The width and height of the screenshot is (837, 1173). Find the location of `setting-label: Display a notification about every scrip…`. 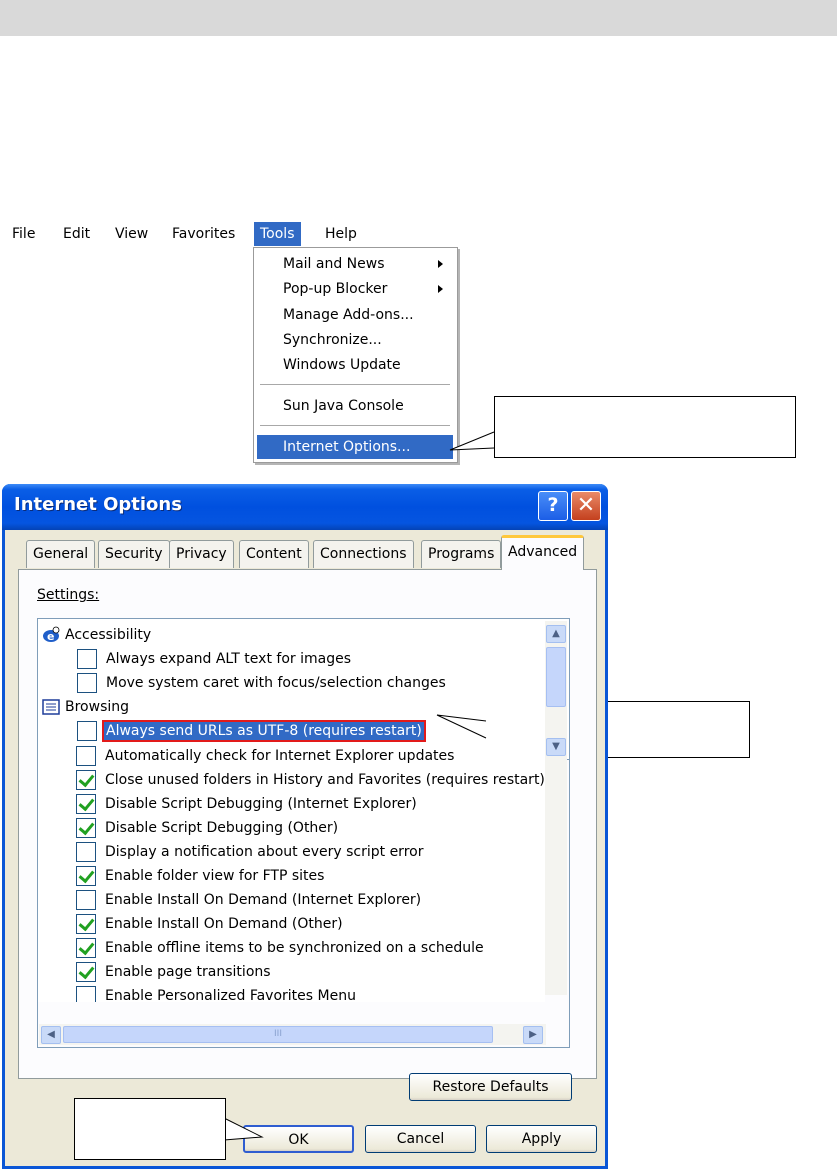

setting-label: Display a notification about every scrip… is located at coordinates (264, 852).